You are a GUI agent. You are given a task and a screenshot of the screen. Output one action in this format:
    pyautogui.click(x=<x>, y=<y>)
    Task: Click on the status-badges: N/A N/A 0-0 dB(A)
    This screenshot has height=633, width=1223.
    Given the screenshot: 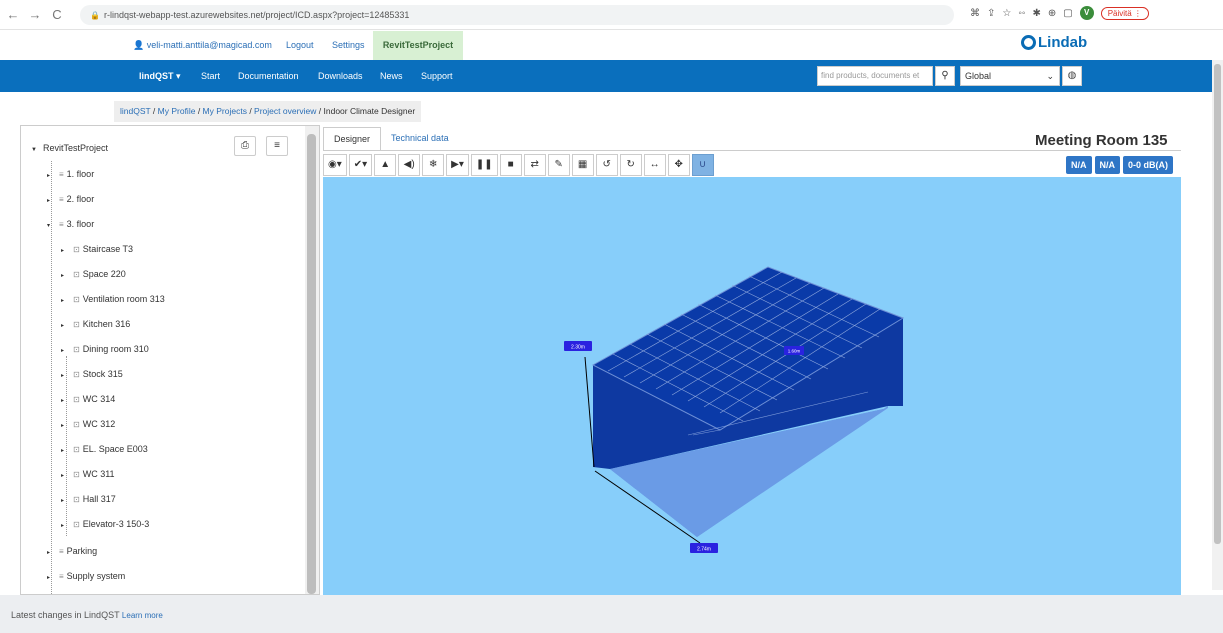 What is the action you would take?
    pyautogui.click(x=1119, y=165)
    